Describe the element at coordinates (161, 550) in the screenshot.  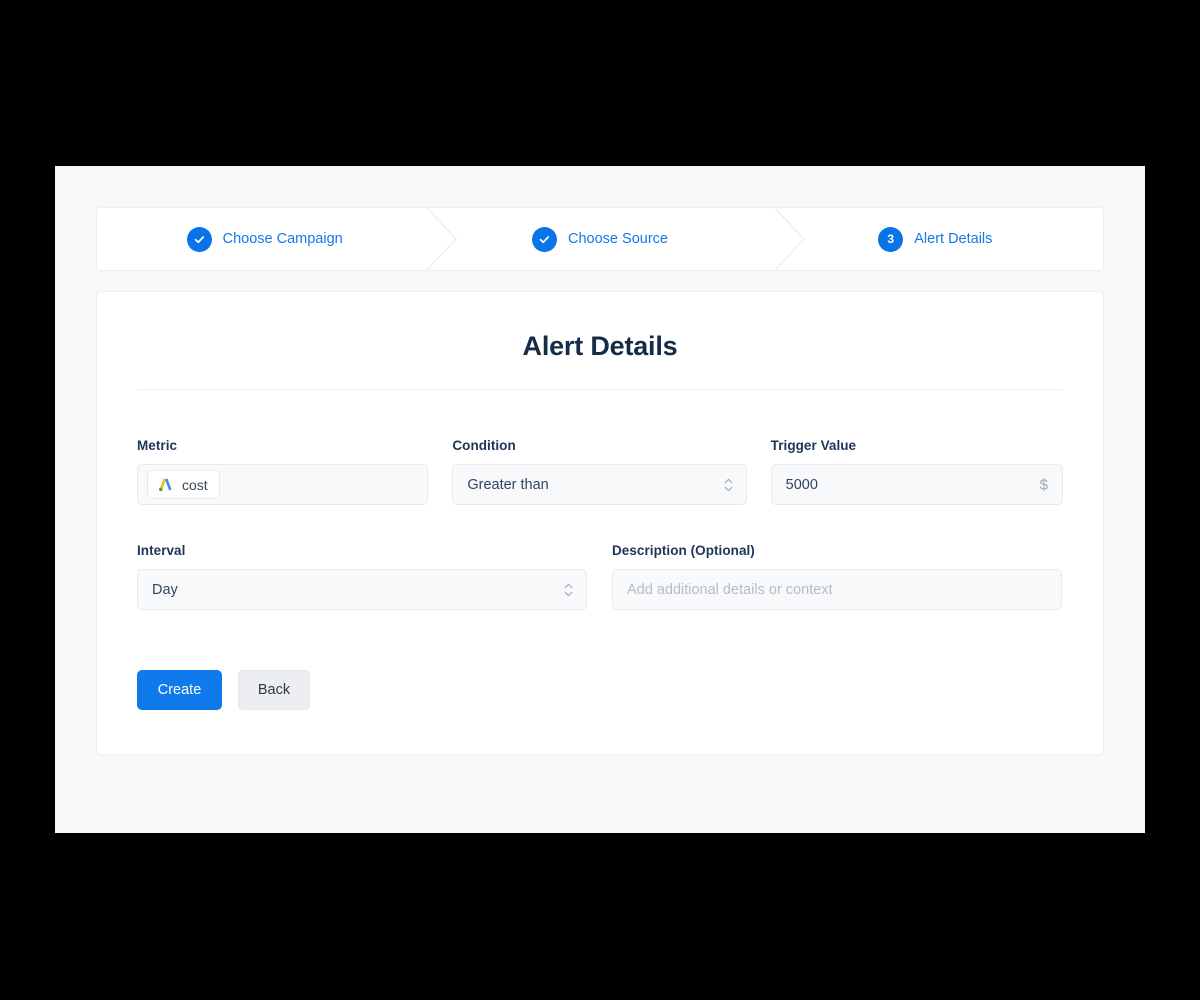
I see `interval-label: Interval` at that location.